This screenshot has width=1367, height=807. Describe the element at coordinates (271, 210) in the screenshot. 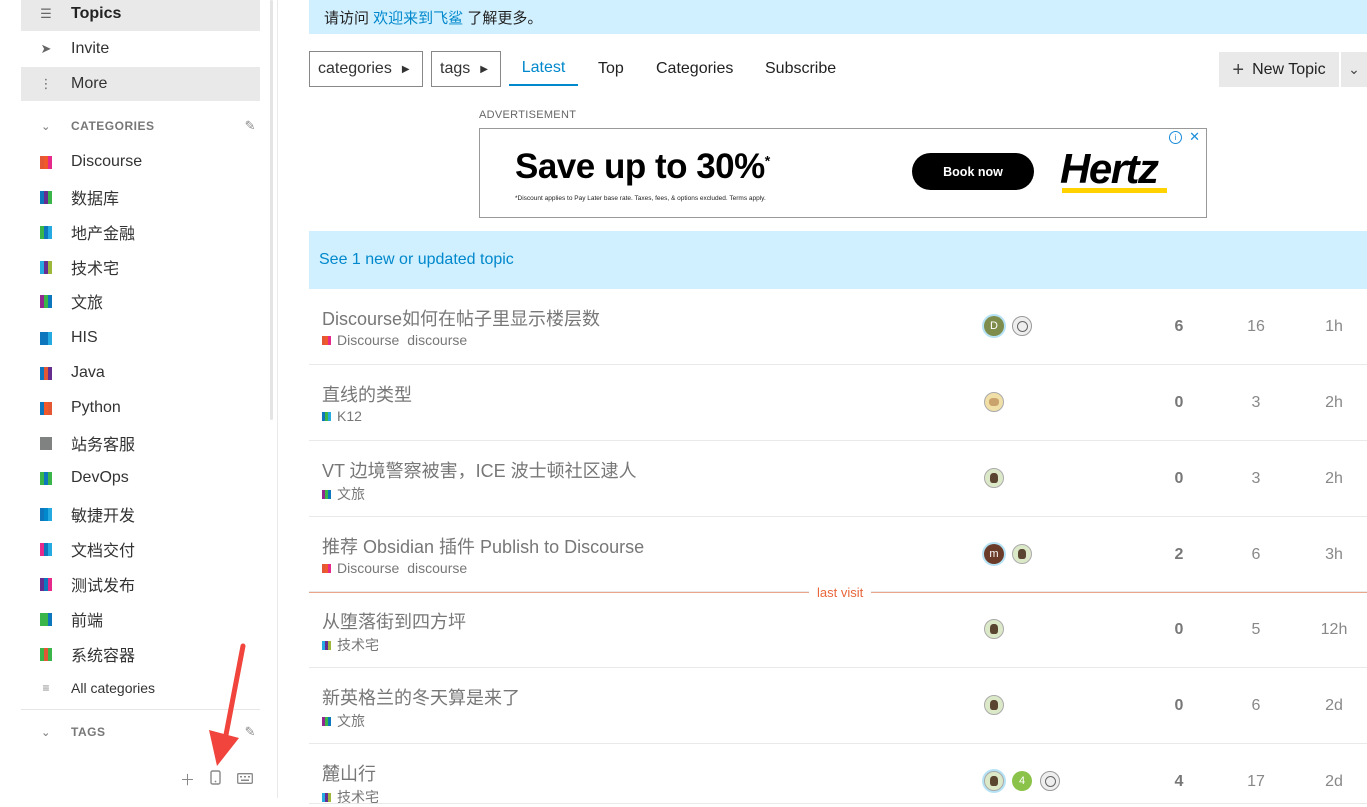

I see `sidebar-scrollbar` at that location.